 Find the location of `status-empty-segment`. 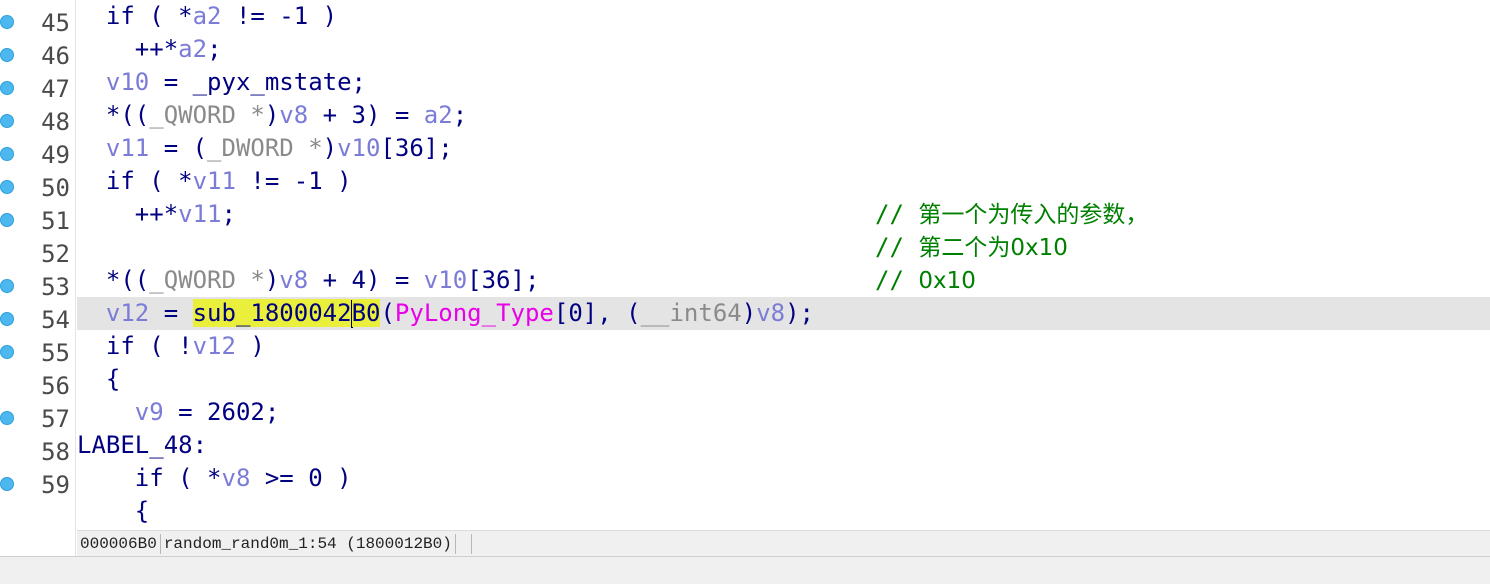

status-empty-segment is located at coordinates (464, 543).